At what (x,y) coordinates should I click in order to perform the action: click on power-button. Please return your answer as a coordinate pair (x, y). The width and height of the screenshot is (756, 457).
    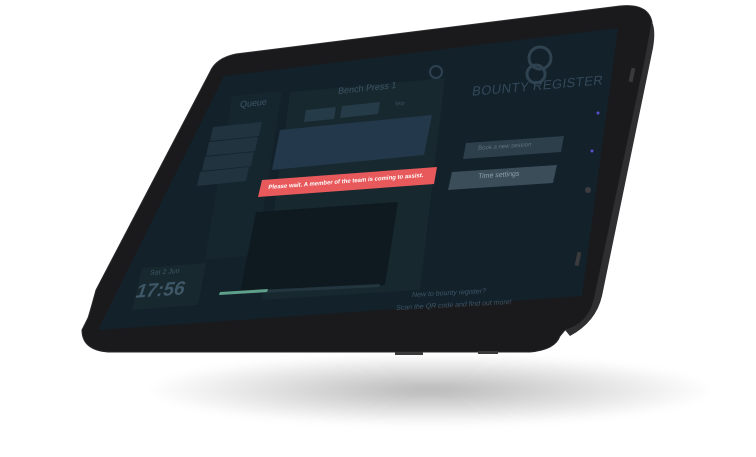
    Looking at the image, I should click on (409, 353).